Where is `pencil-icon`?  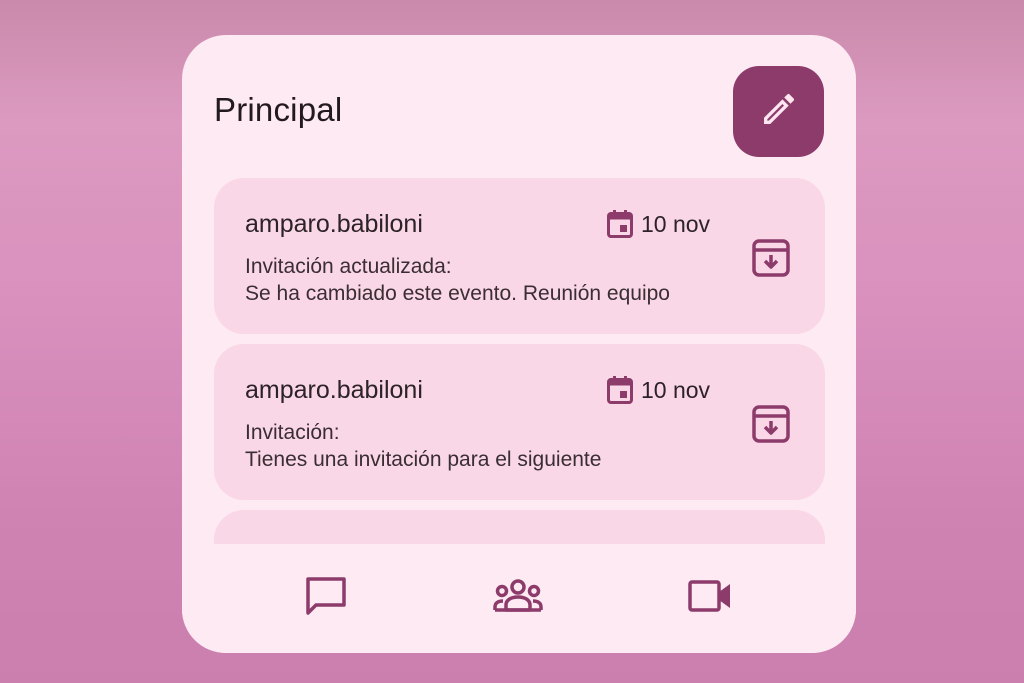 pencil-icon is located at coordinates (779, 111).